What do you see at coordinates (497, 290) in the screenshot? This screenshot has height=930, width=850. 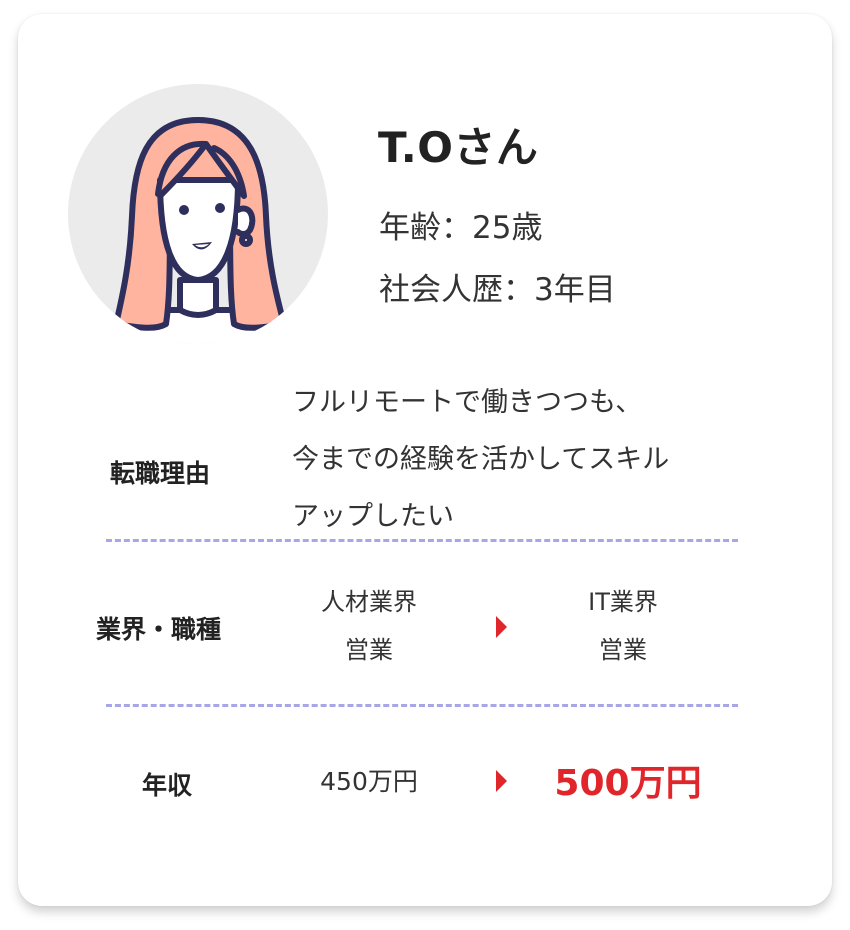 I see `profile-career: 社会人歴：3年目` at bounding box center [497, 290].